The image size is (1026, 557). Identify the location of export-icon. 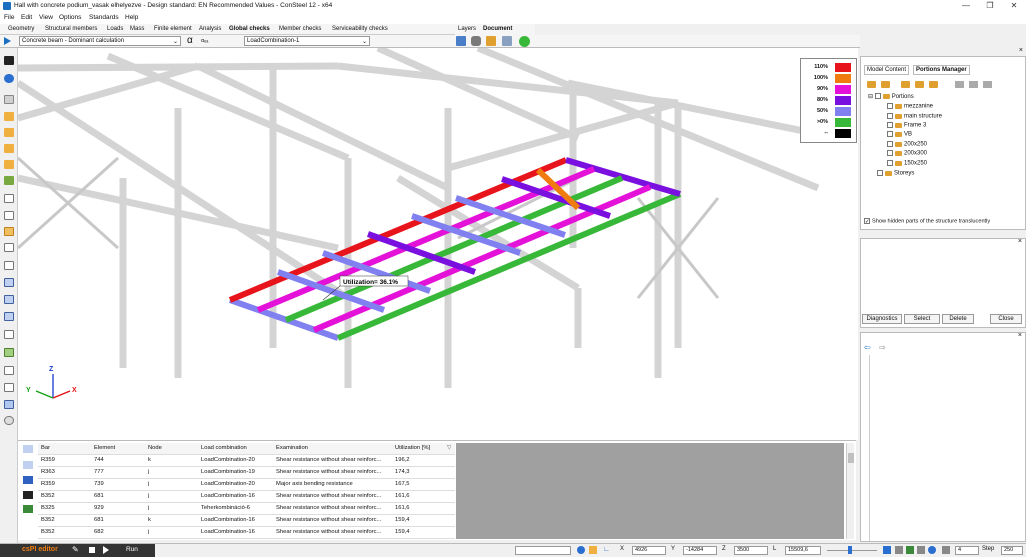
(28, 509).